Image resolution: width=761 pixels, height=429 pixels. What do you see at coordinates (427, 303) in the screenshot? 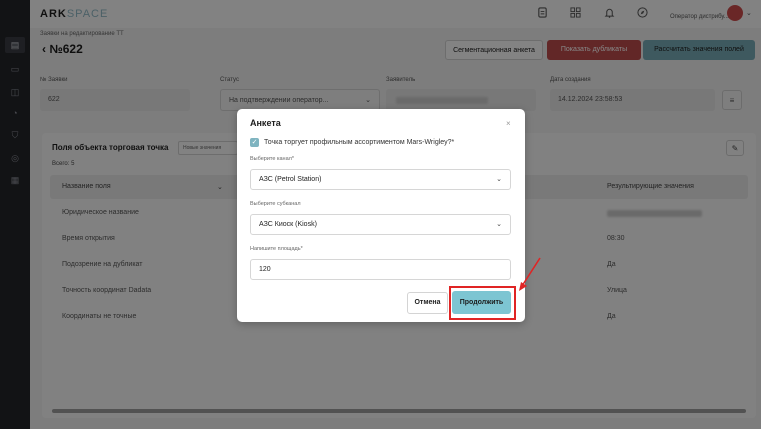
I see `cancel-button: Отмена` at bounding box center [427, 303].